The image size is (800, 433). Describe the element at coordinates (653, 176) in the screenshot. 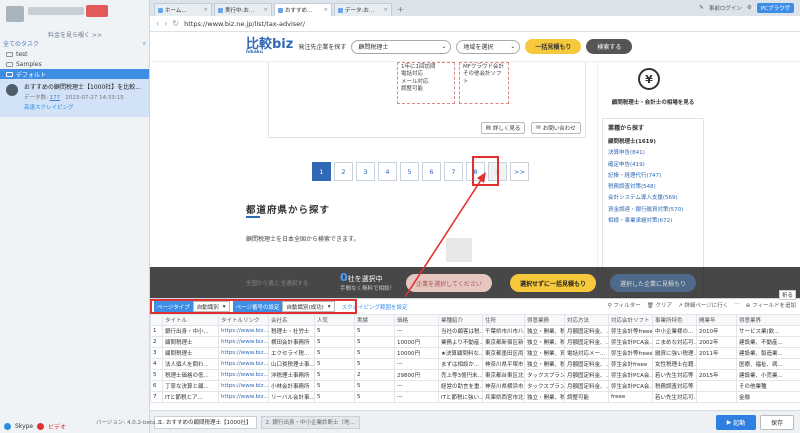

I see `category-link: 記帳・経理代行(747)` at that location.